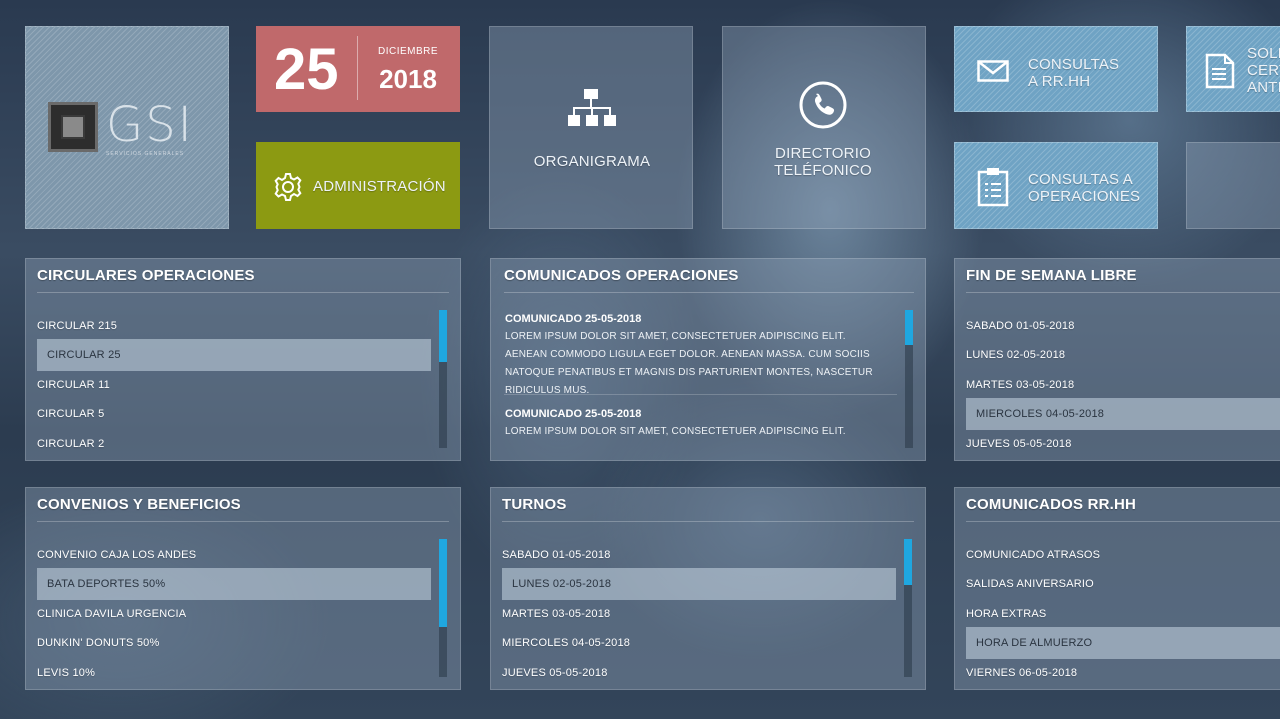 This screenshot has height=719, width=1280. I want to click on directorio-tile: DIRECTORIO TELÉFONICO, so click(824, 127).